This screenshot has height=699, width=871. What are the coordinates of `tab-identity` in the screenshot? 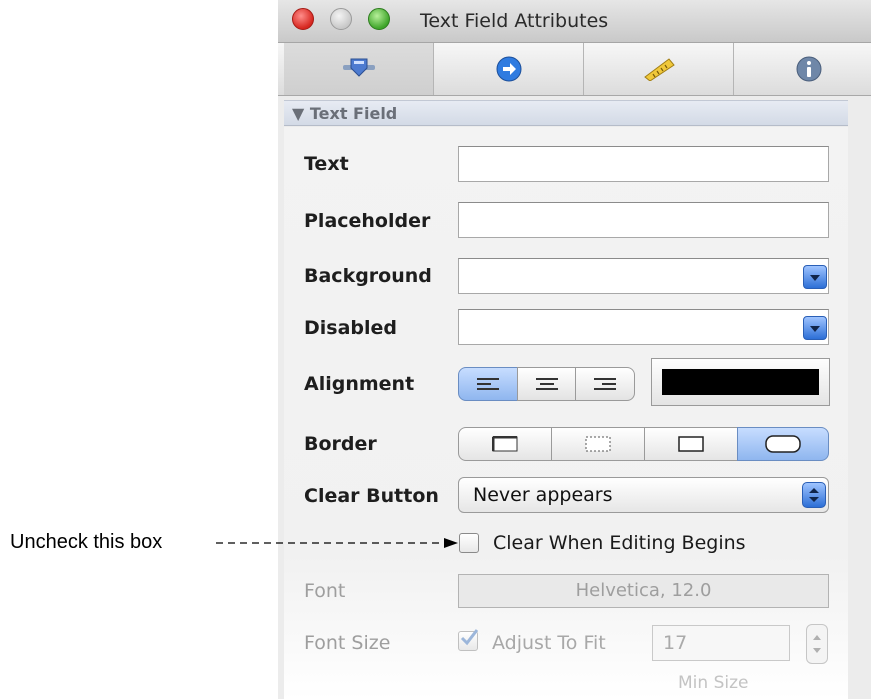 It's located at (802, 69).